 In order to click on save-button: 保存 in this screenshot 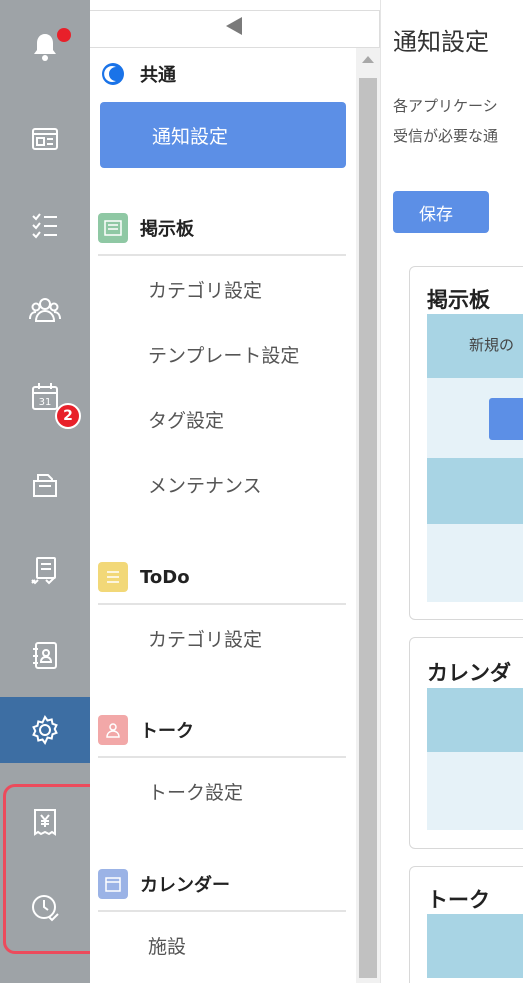, I will do `click(441, 212)`.